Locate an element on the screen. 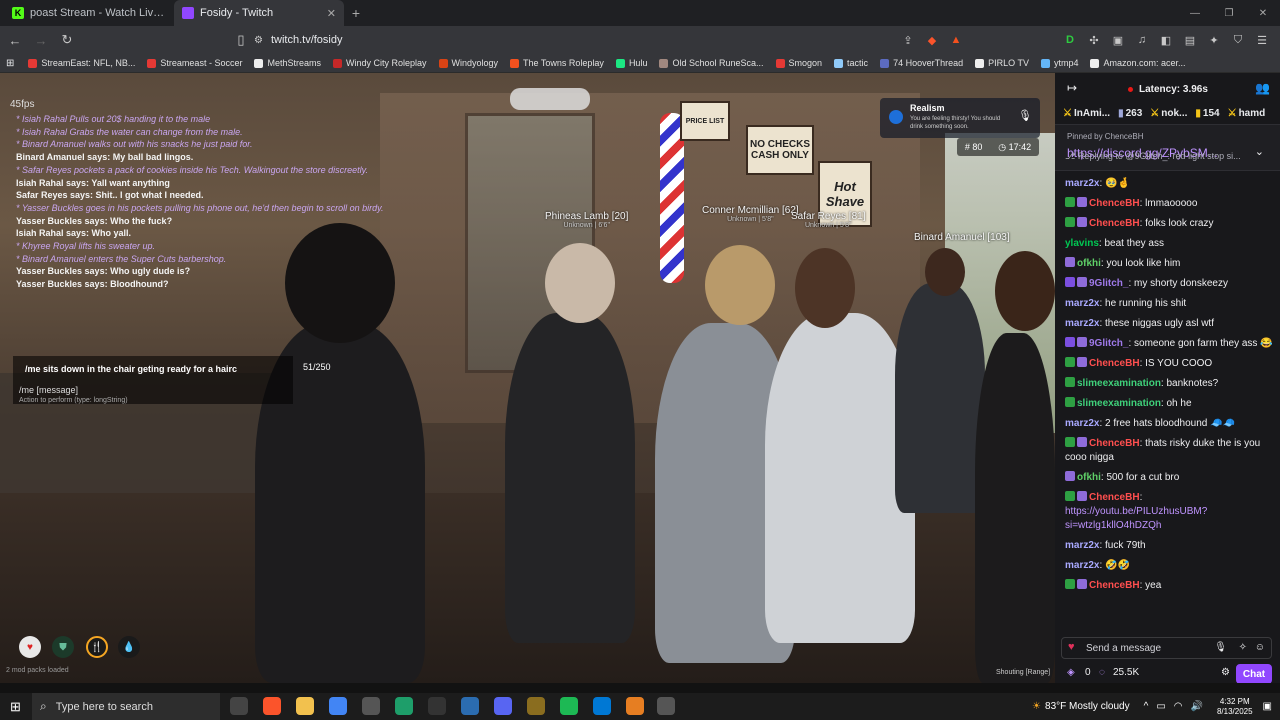  bookmark-item: 74 HooverThread is located at coordinates (921, 63).